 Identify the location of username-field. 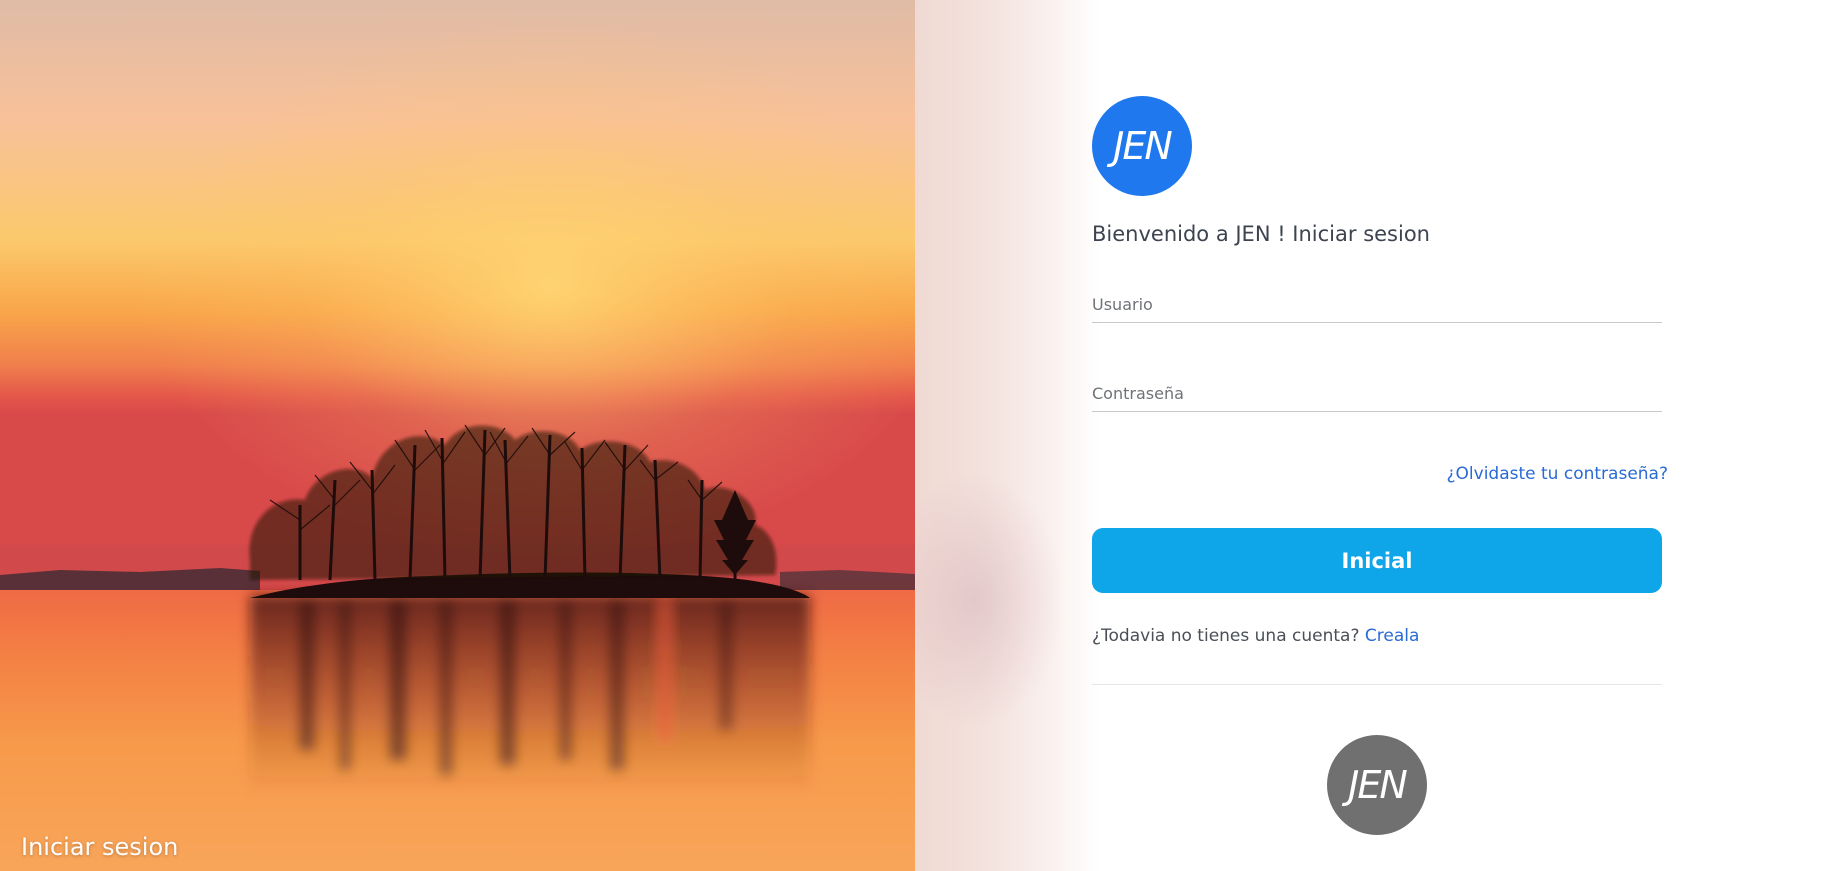
(1377, 304).